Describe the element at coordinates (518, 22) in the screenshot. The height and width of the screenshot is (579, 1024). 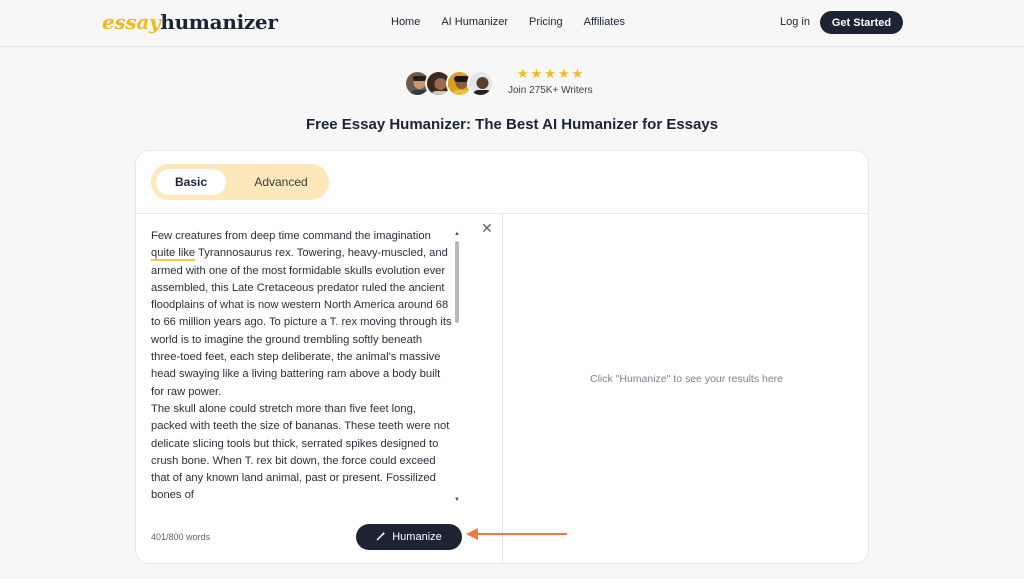
I see `main-nav: Home AI Humanizer Pricing Affiliates` at that location.